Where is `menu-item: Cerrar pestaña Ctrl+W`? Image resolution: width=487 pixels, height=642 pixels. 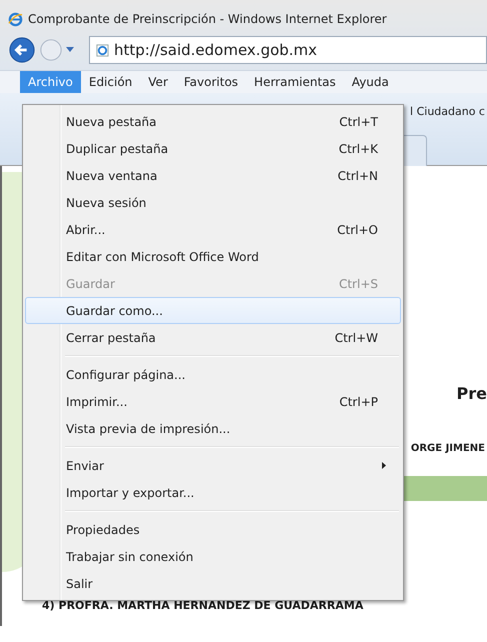 menu-item: Cerrar pestaña Ctrl+W is located at coordinates (213, 337).